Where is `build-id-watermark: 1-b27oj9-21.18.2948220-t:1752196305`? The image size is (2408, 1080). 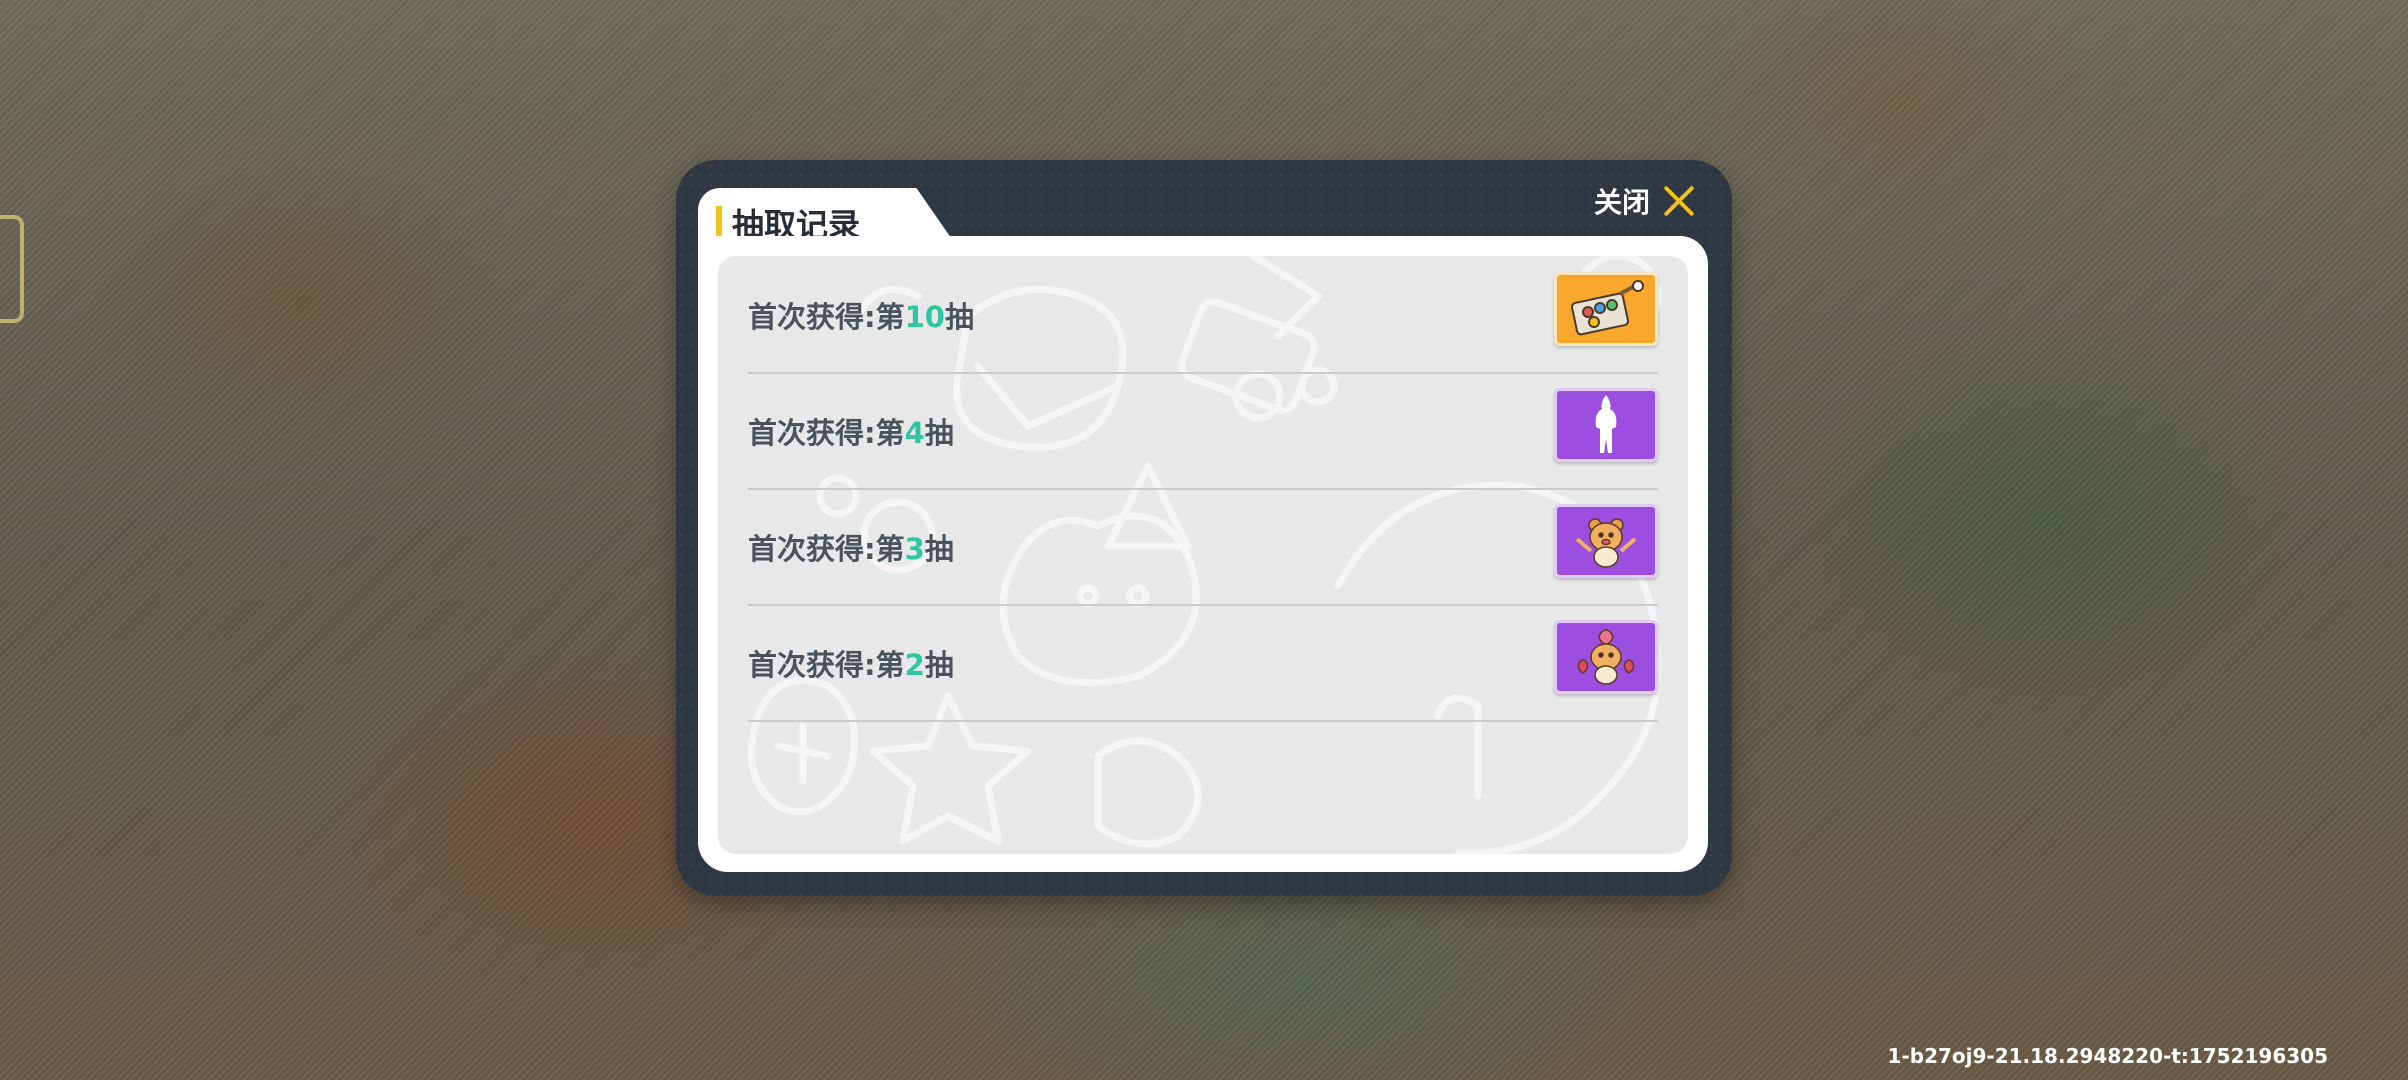
build-id-watermark: 1-b27oj9-21.18.2948220-t:1752196305 is located at coordinates (2107, 1056).